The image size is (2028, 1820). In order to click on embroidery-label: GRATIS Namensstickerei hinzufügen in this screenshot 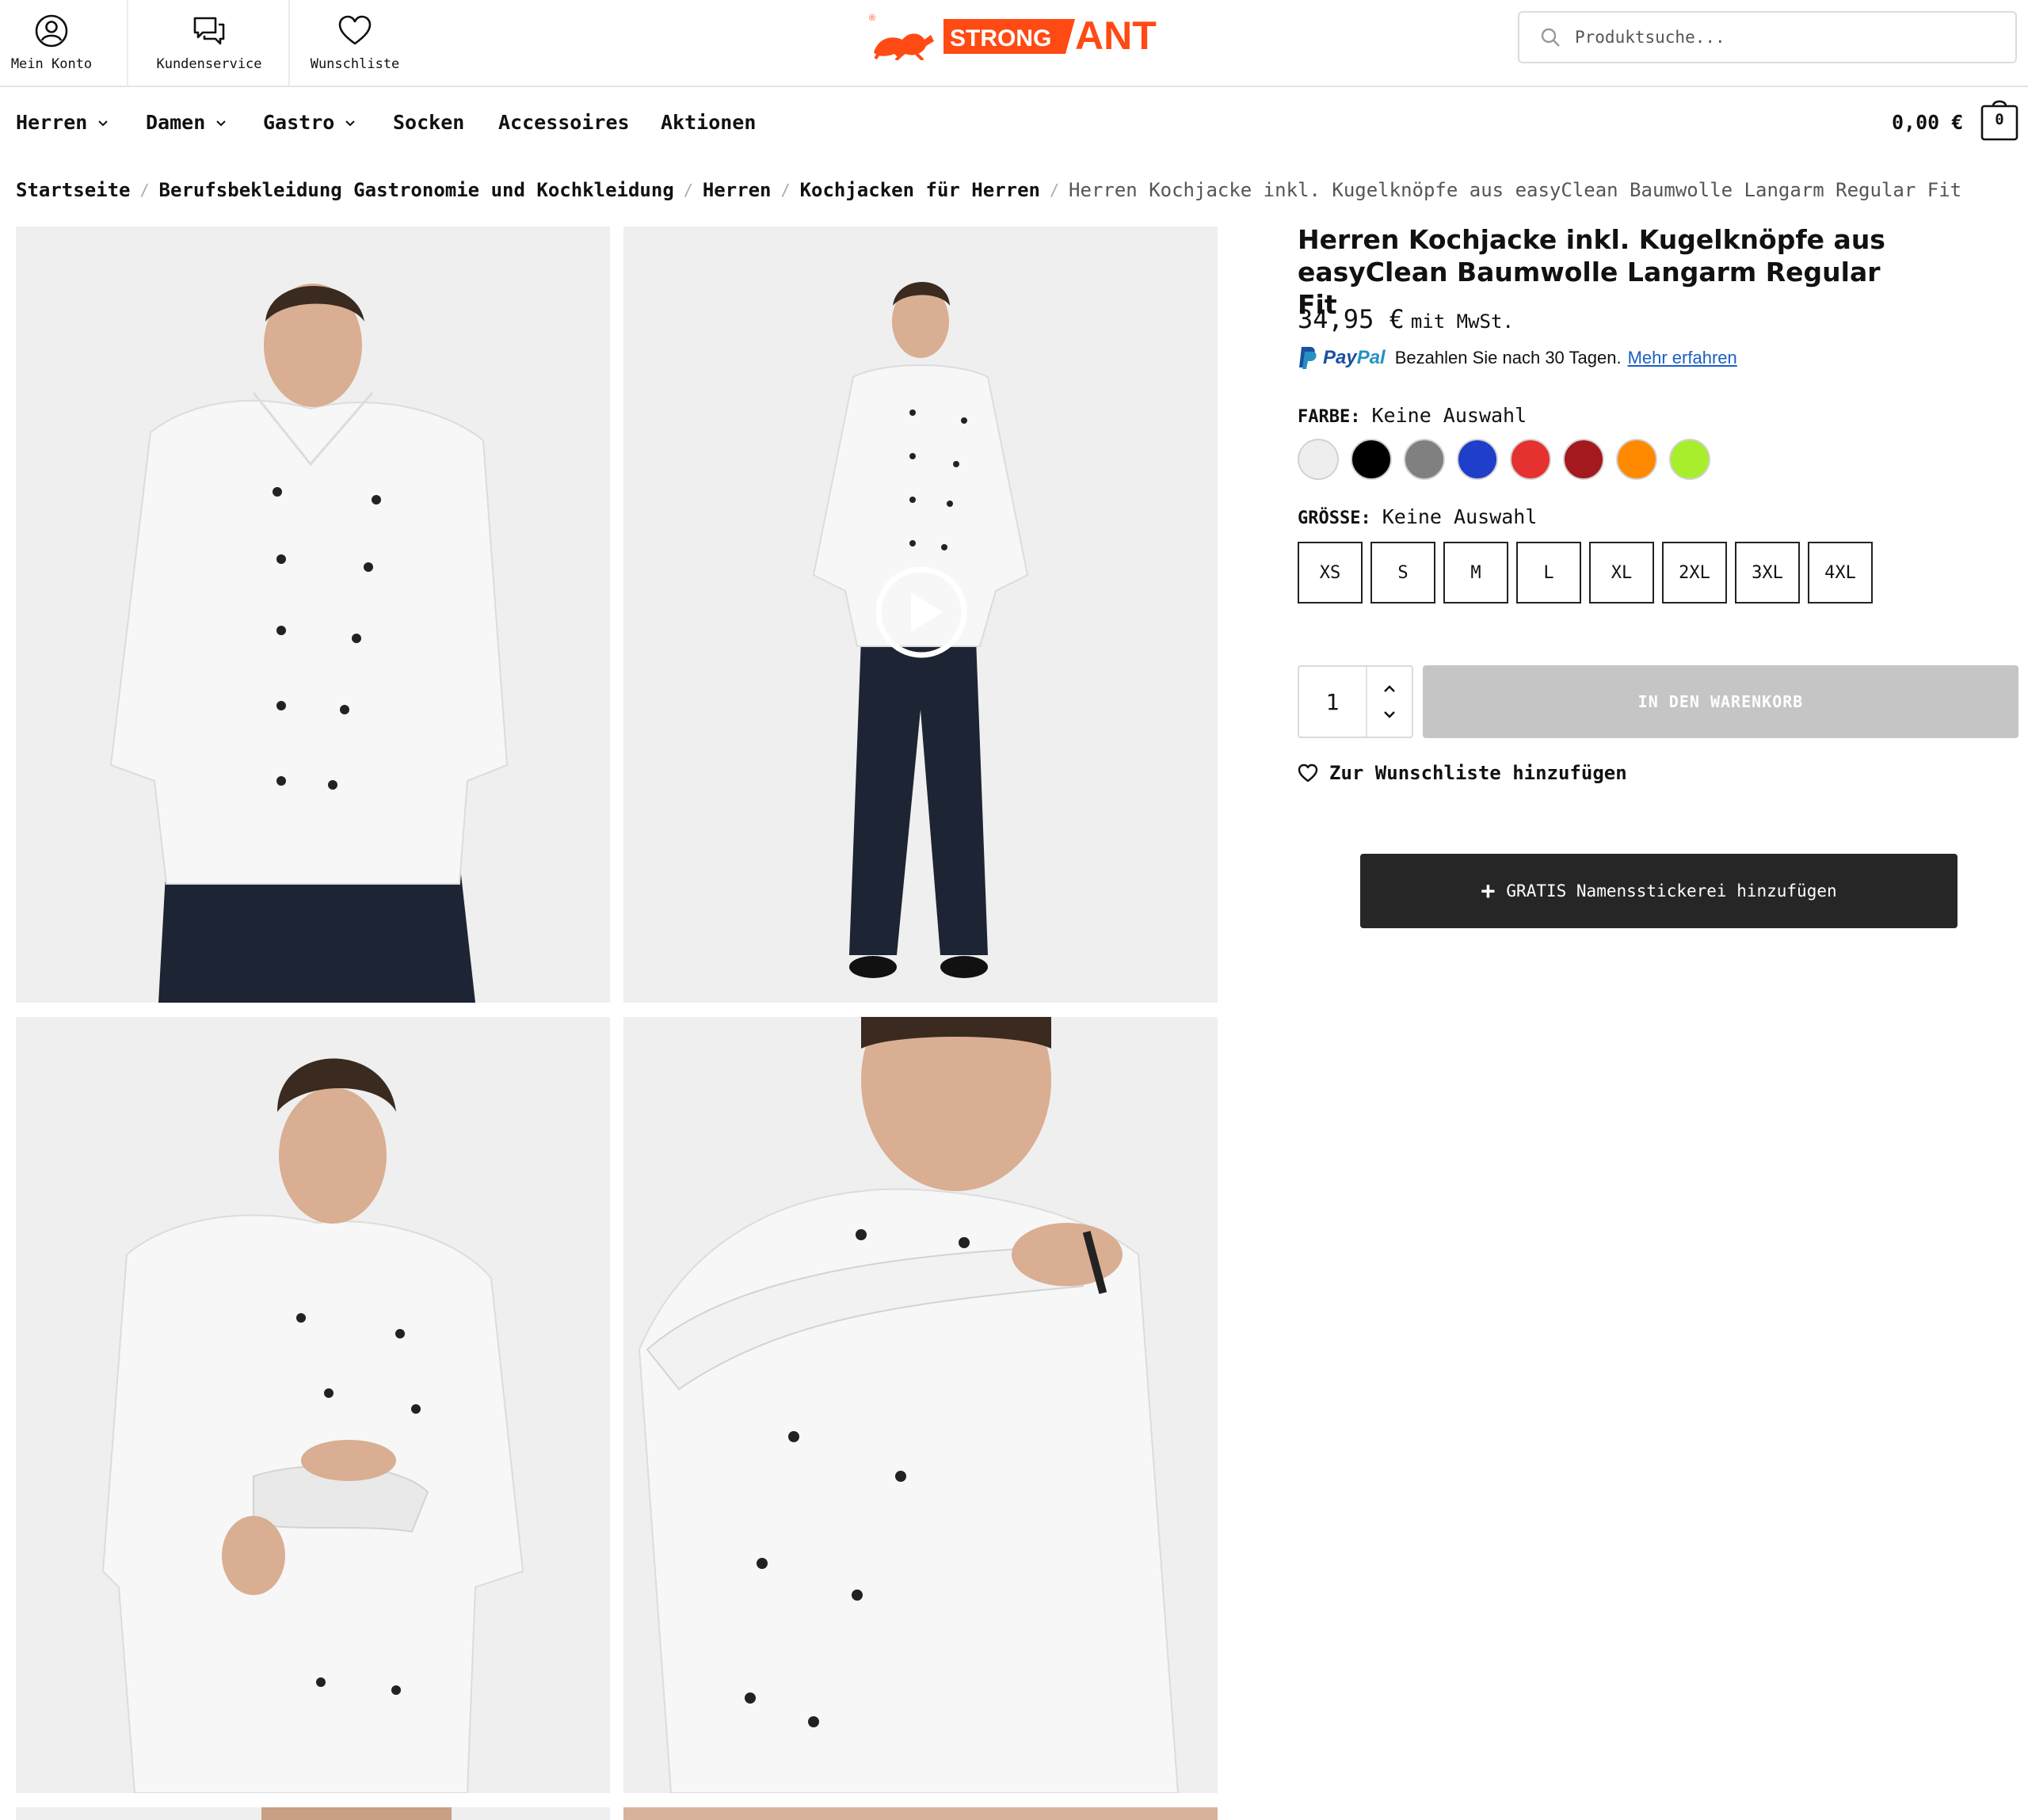, I will do `click(1672, 890)`.